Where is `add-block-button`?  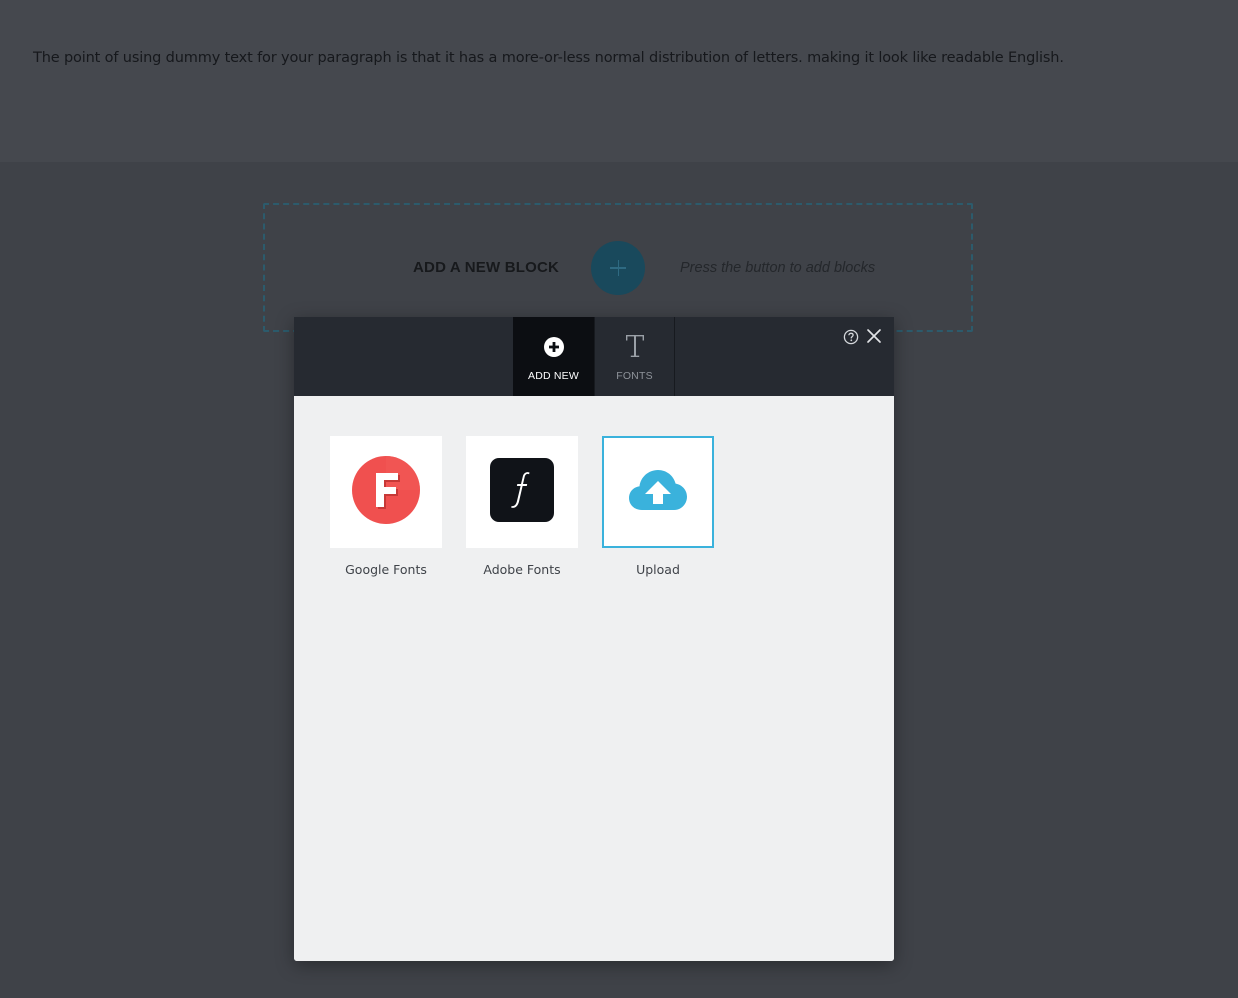
add-block-button is located at coordinates (618, 268).